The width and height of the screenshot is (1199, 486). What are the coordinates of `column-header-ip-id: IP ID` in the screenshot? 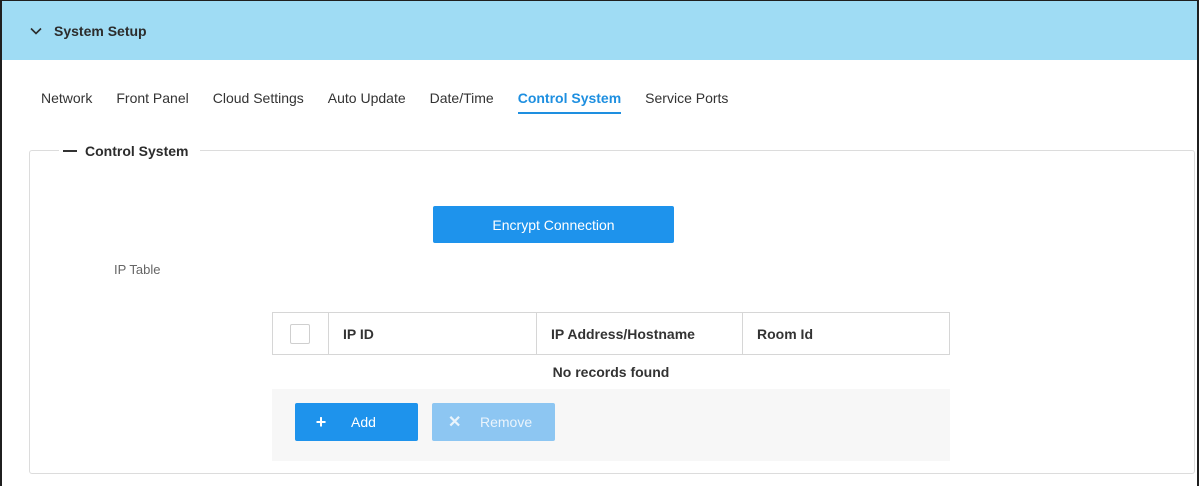 It's located at (432, 333).